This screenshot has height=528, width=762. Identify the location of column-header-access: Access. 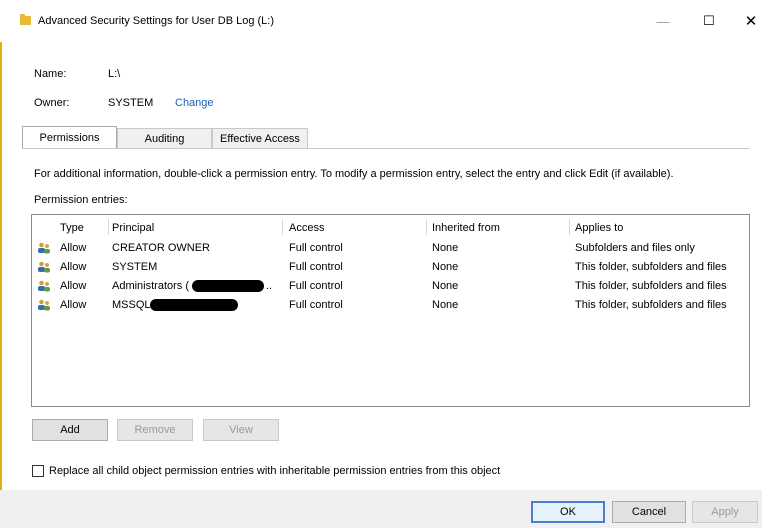
(306, 228).